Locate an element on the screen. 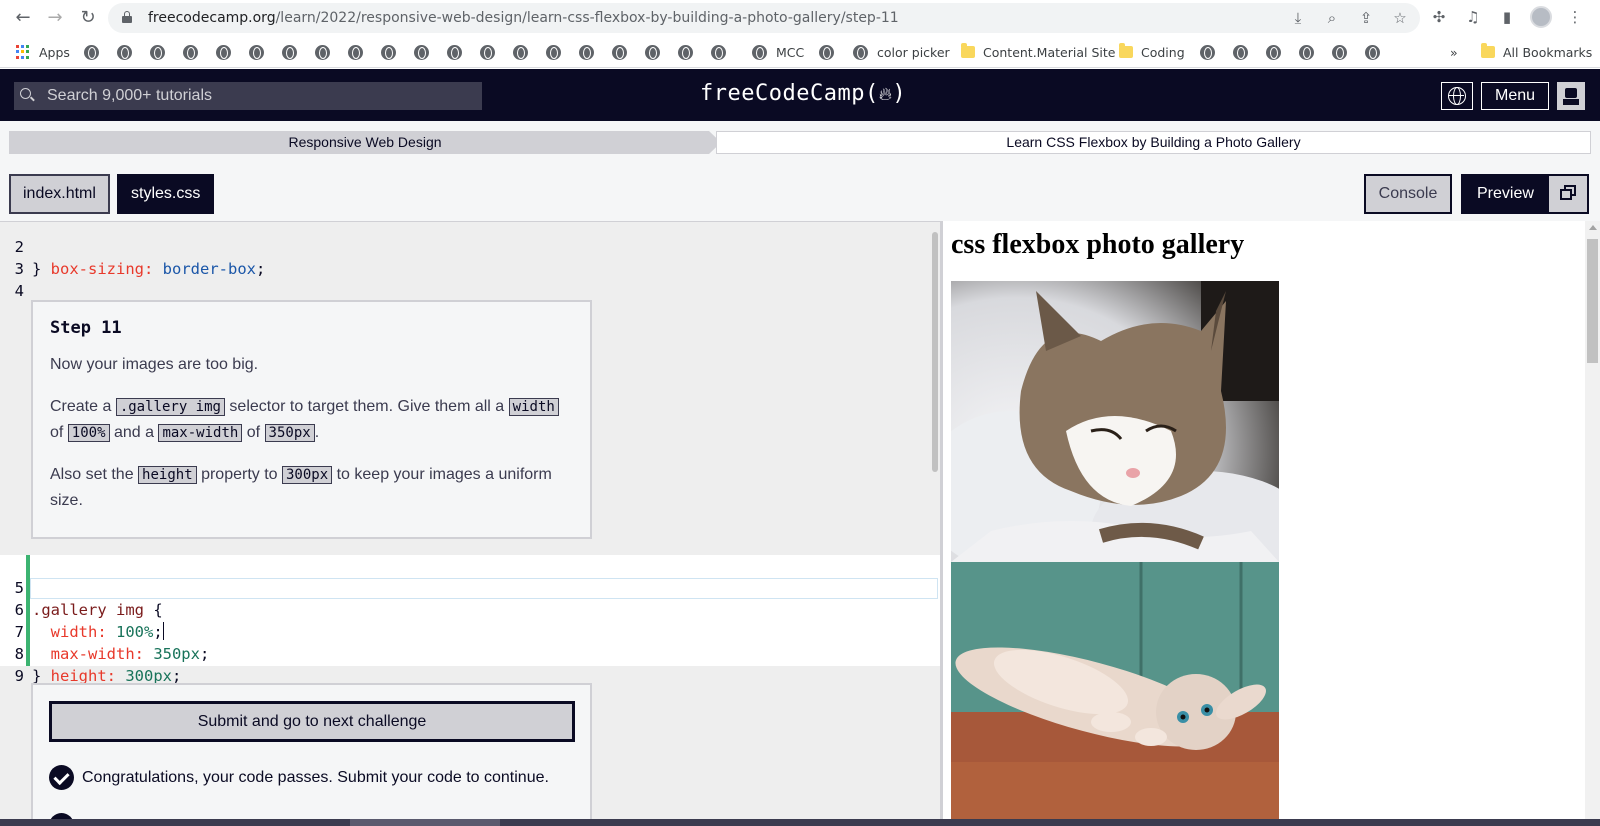 This screenshot has width=1600, height=826. lock-icon is located at coordinates (127, 17).